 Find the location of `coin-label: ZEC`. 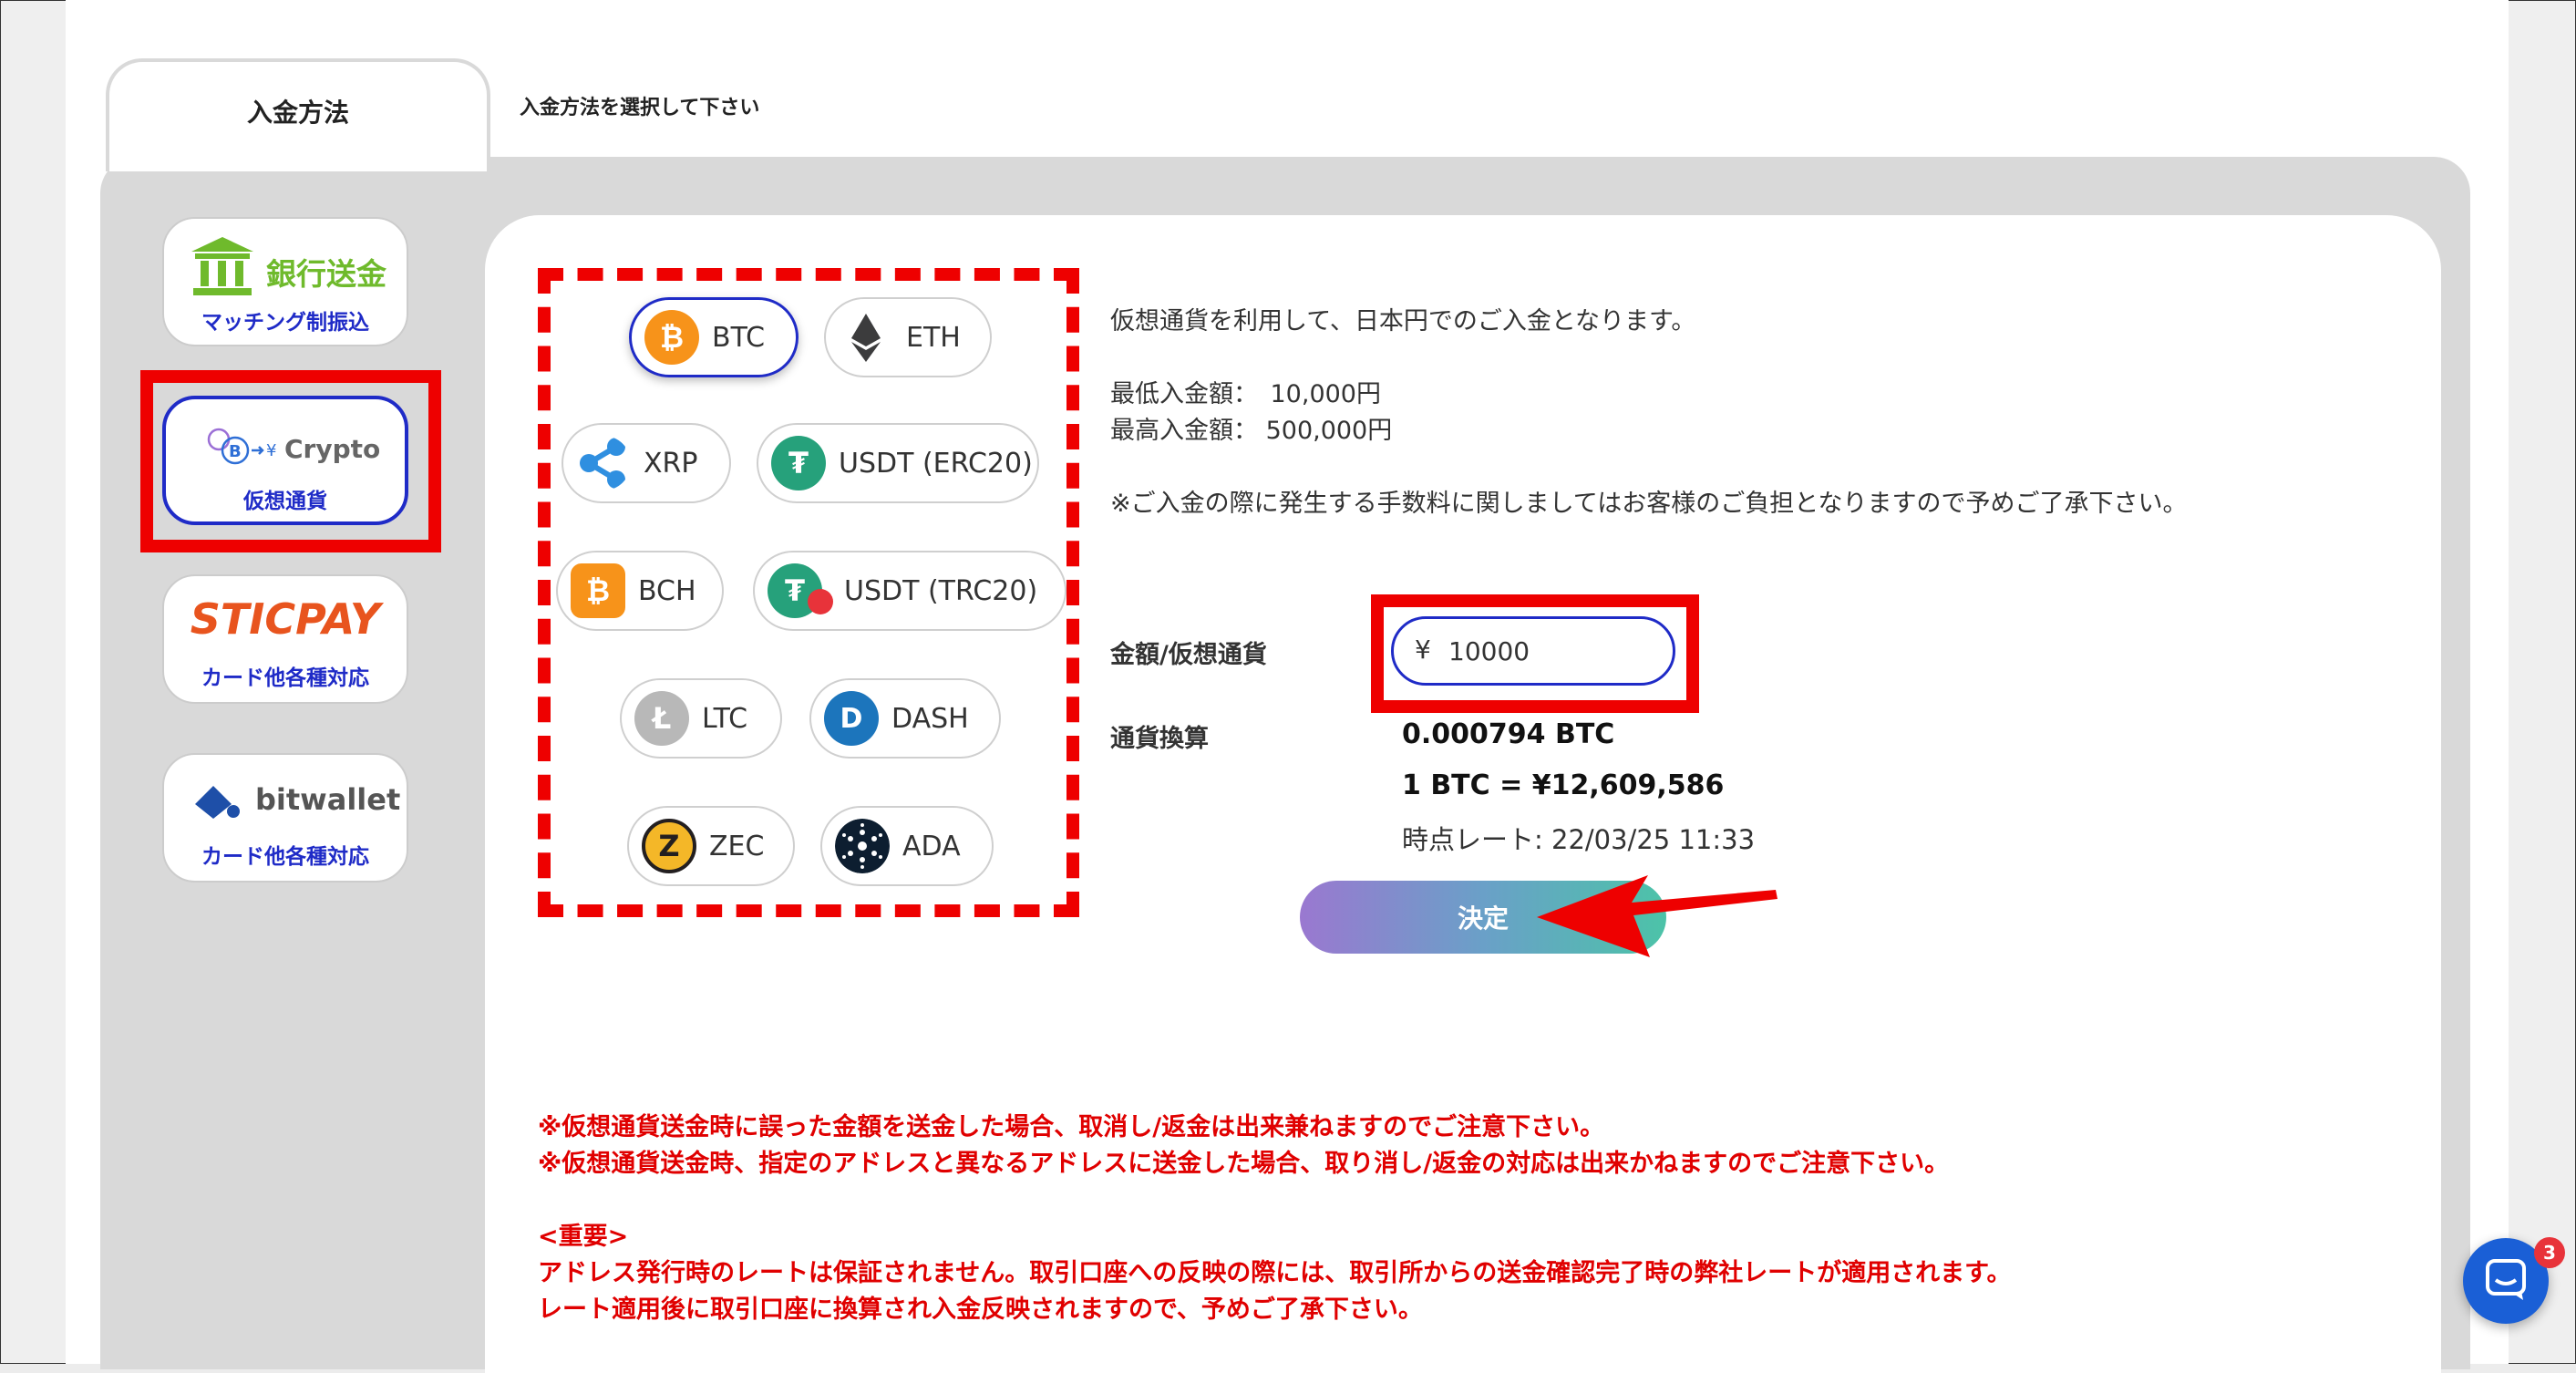

coin-label: ZEC is located at coordinates (737, 846).